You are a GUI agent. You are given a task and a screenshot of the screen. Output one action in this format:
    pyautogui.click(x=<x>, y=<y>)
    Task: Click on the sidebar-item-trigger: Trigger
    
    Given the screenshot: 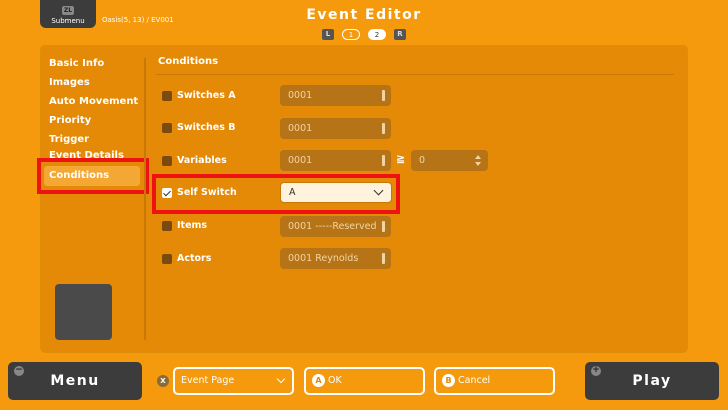 What is the action you would take?
    pyautogui.click(x=95, y=139)
    